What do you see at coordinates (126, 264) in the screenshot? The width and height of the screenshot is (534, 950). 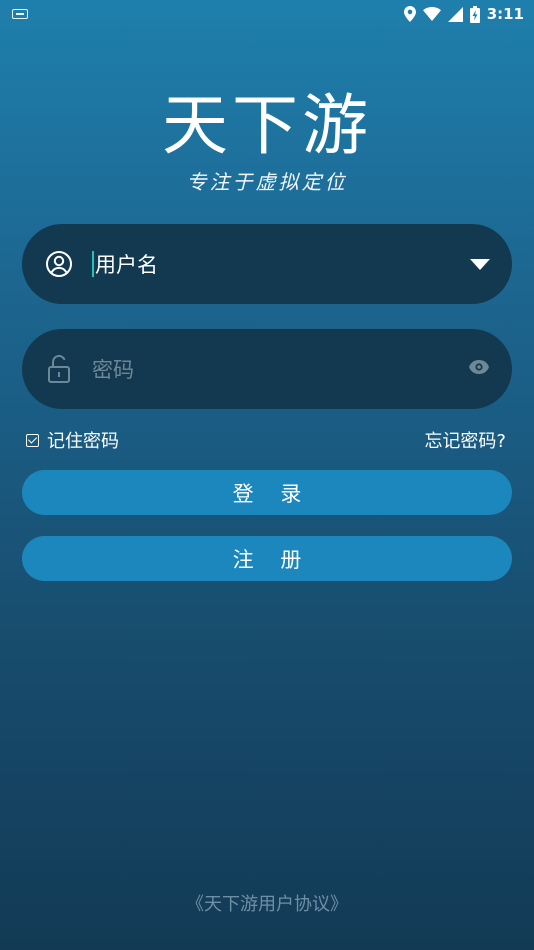 I see `username-input: 用户名` at bounding box center [126, 264].